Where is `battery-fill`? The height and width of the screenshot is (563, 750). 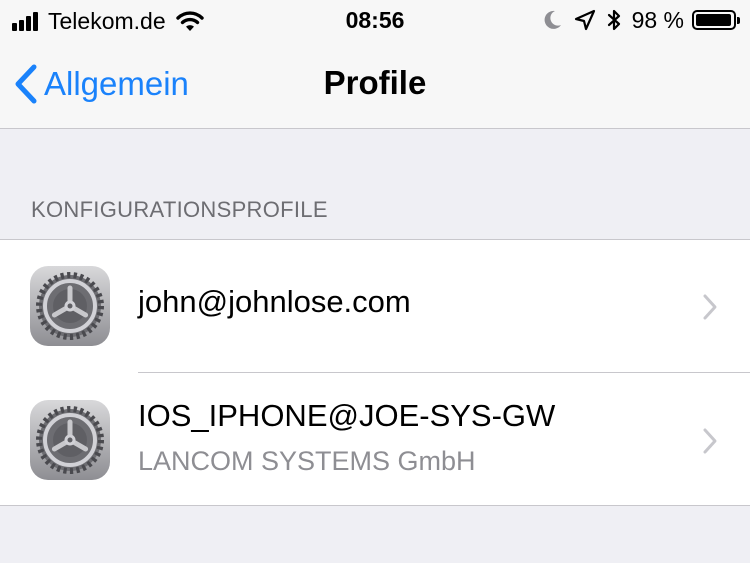 battery-fill is located at coordinates (714, 20).